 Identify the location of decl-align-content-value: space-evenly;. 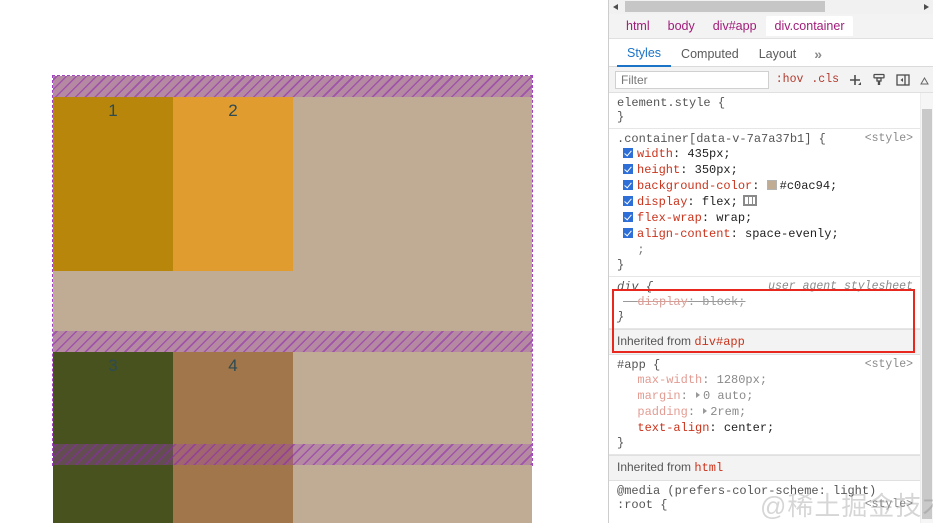
(792, 234).